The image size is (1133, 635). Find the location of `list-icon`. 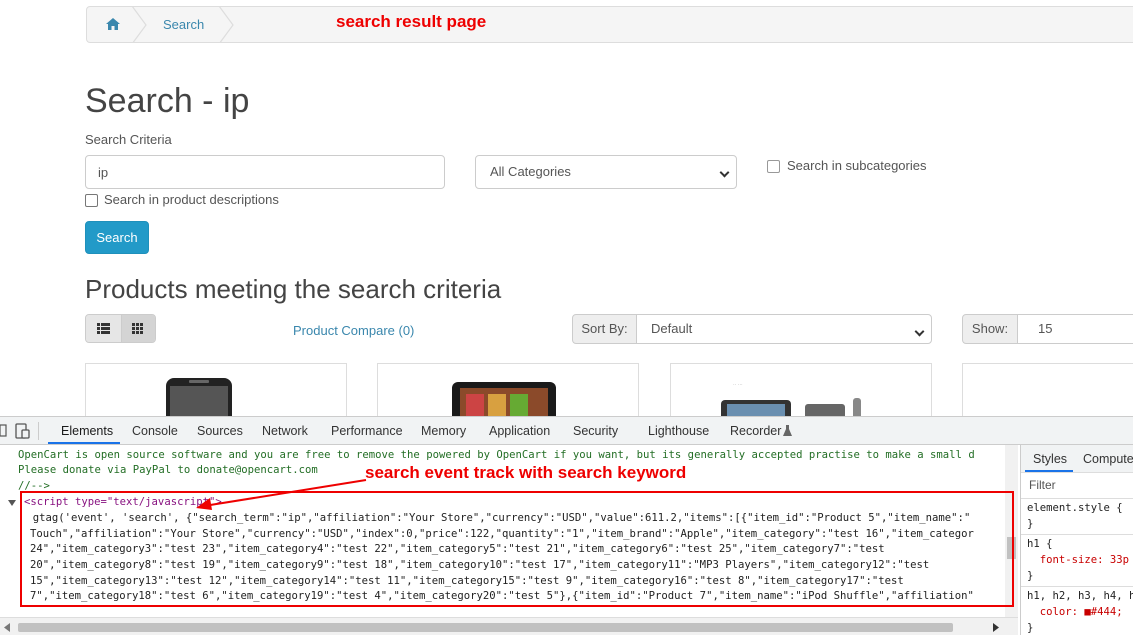

list-icon is located at coordinates (103, 328).